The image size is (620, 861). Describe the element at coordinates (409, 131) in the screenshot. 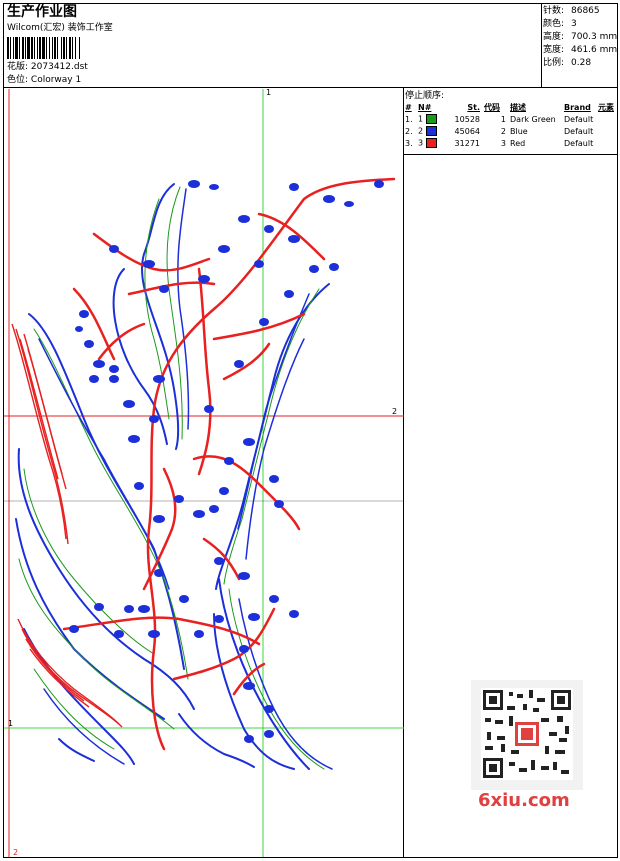

I see `row-num: 2.` at that location.